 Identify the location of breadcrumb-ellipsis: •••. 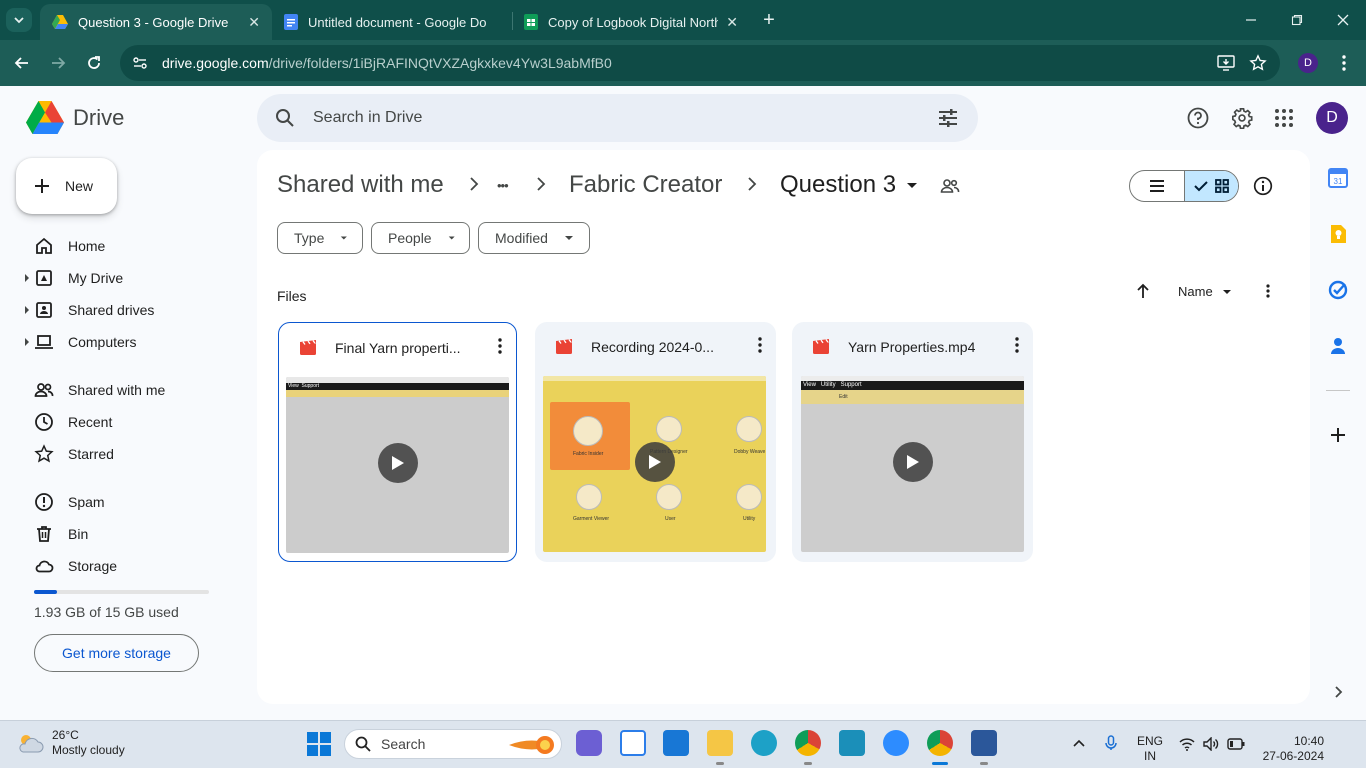
(503, 185).